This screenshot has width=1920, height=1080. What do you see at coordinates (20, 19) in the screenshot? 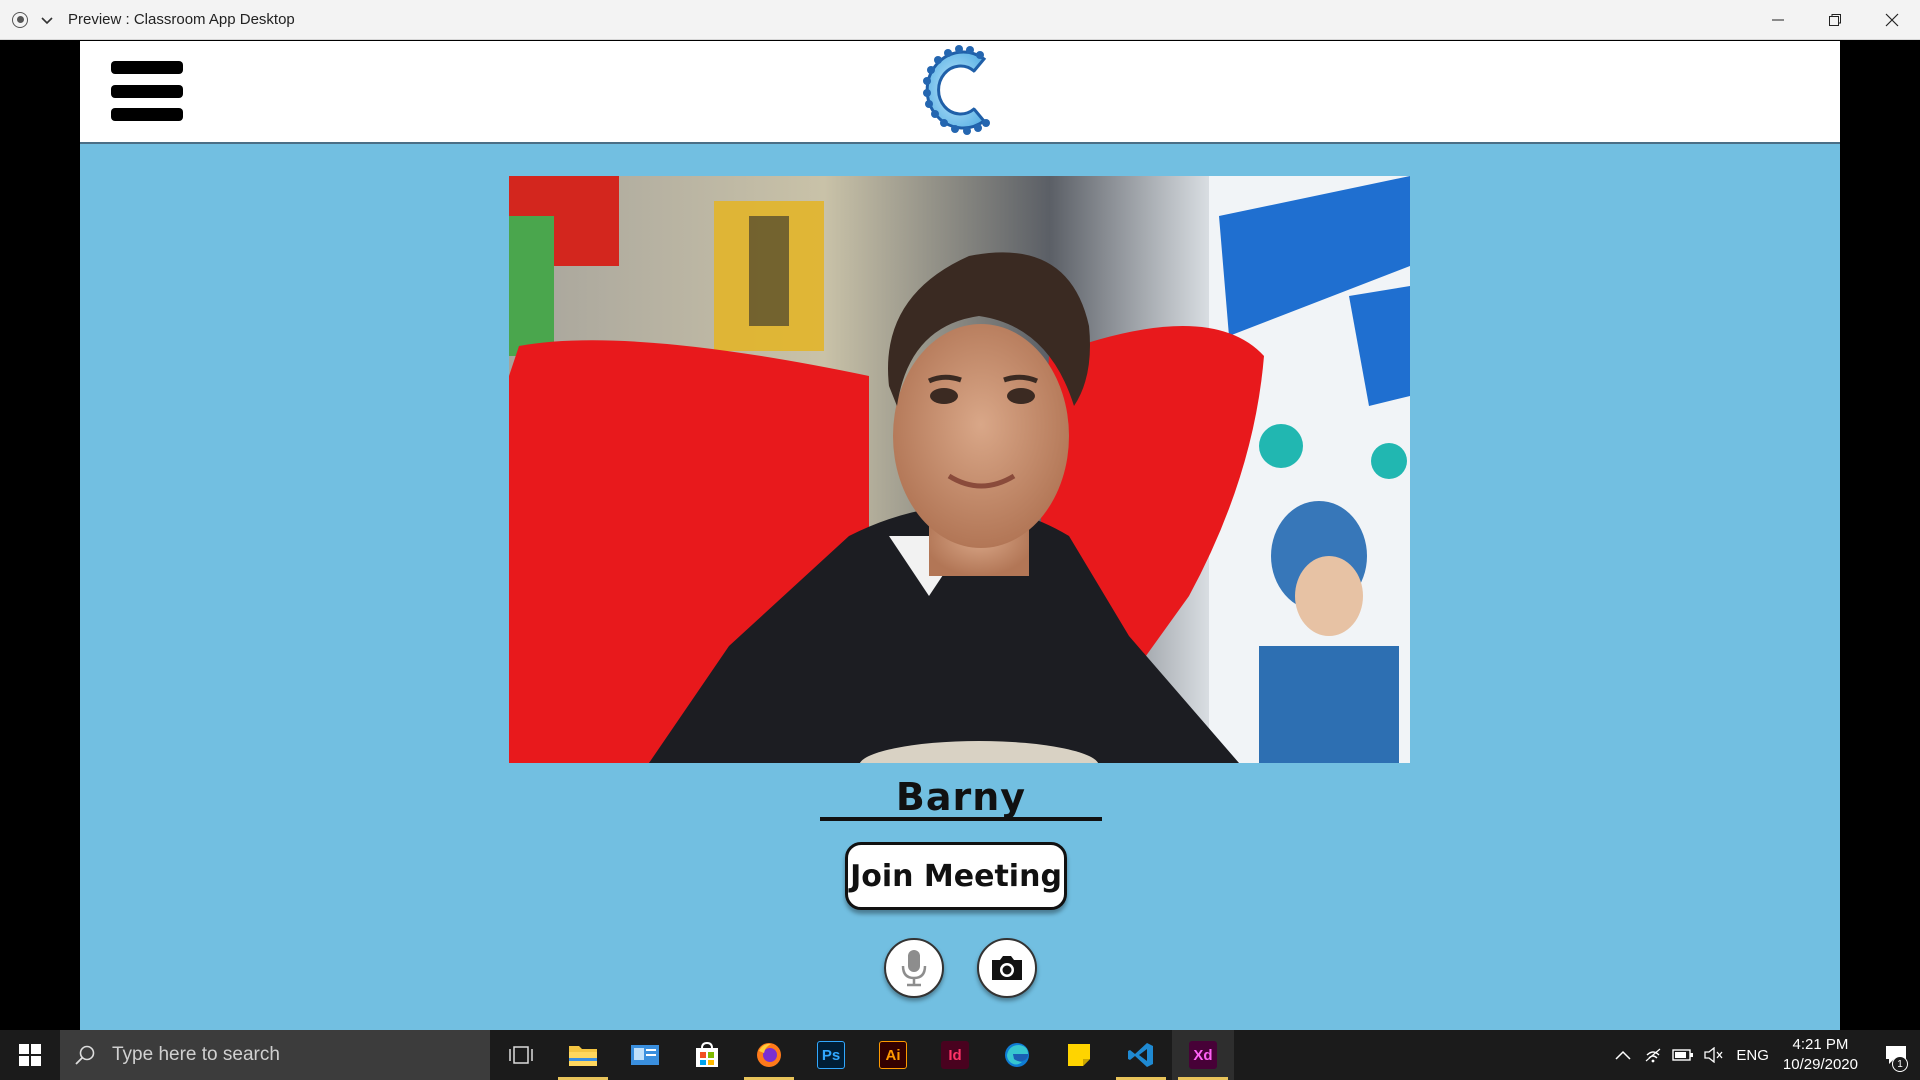
I see `record-icon` at bounding box center [20, 19].